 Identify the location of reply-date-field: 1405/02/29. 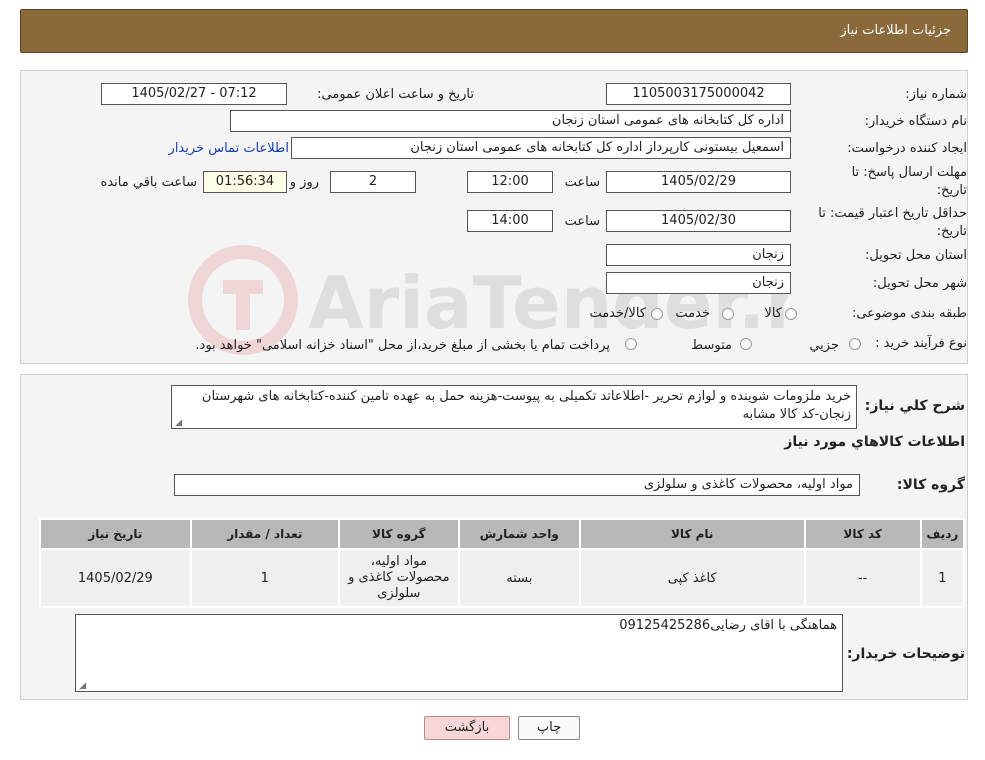
(698, 182).